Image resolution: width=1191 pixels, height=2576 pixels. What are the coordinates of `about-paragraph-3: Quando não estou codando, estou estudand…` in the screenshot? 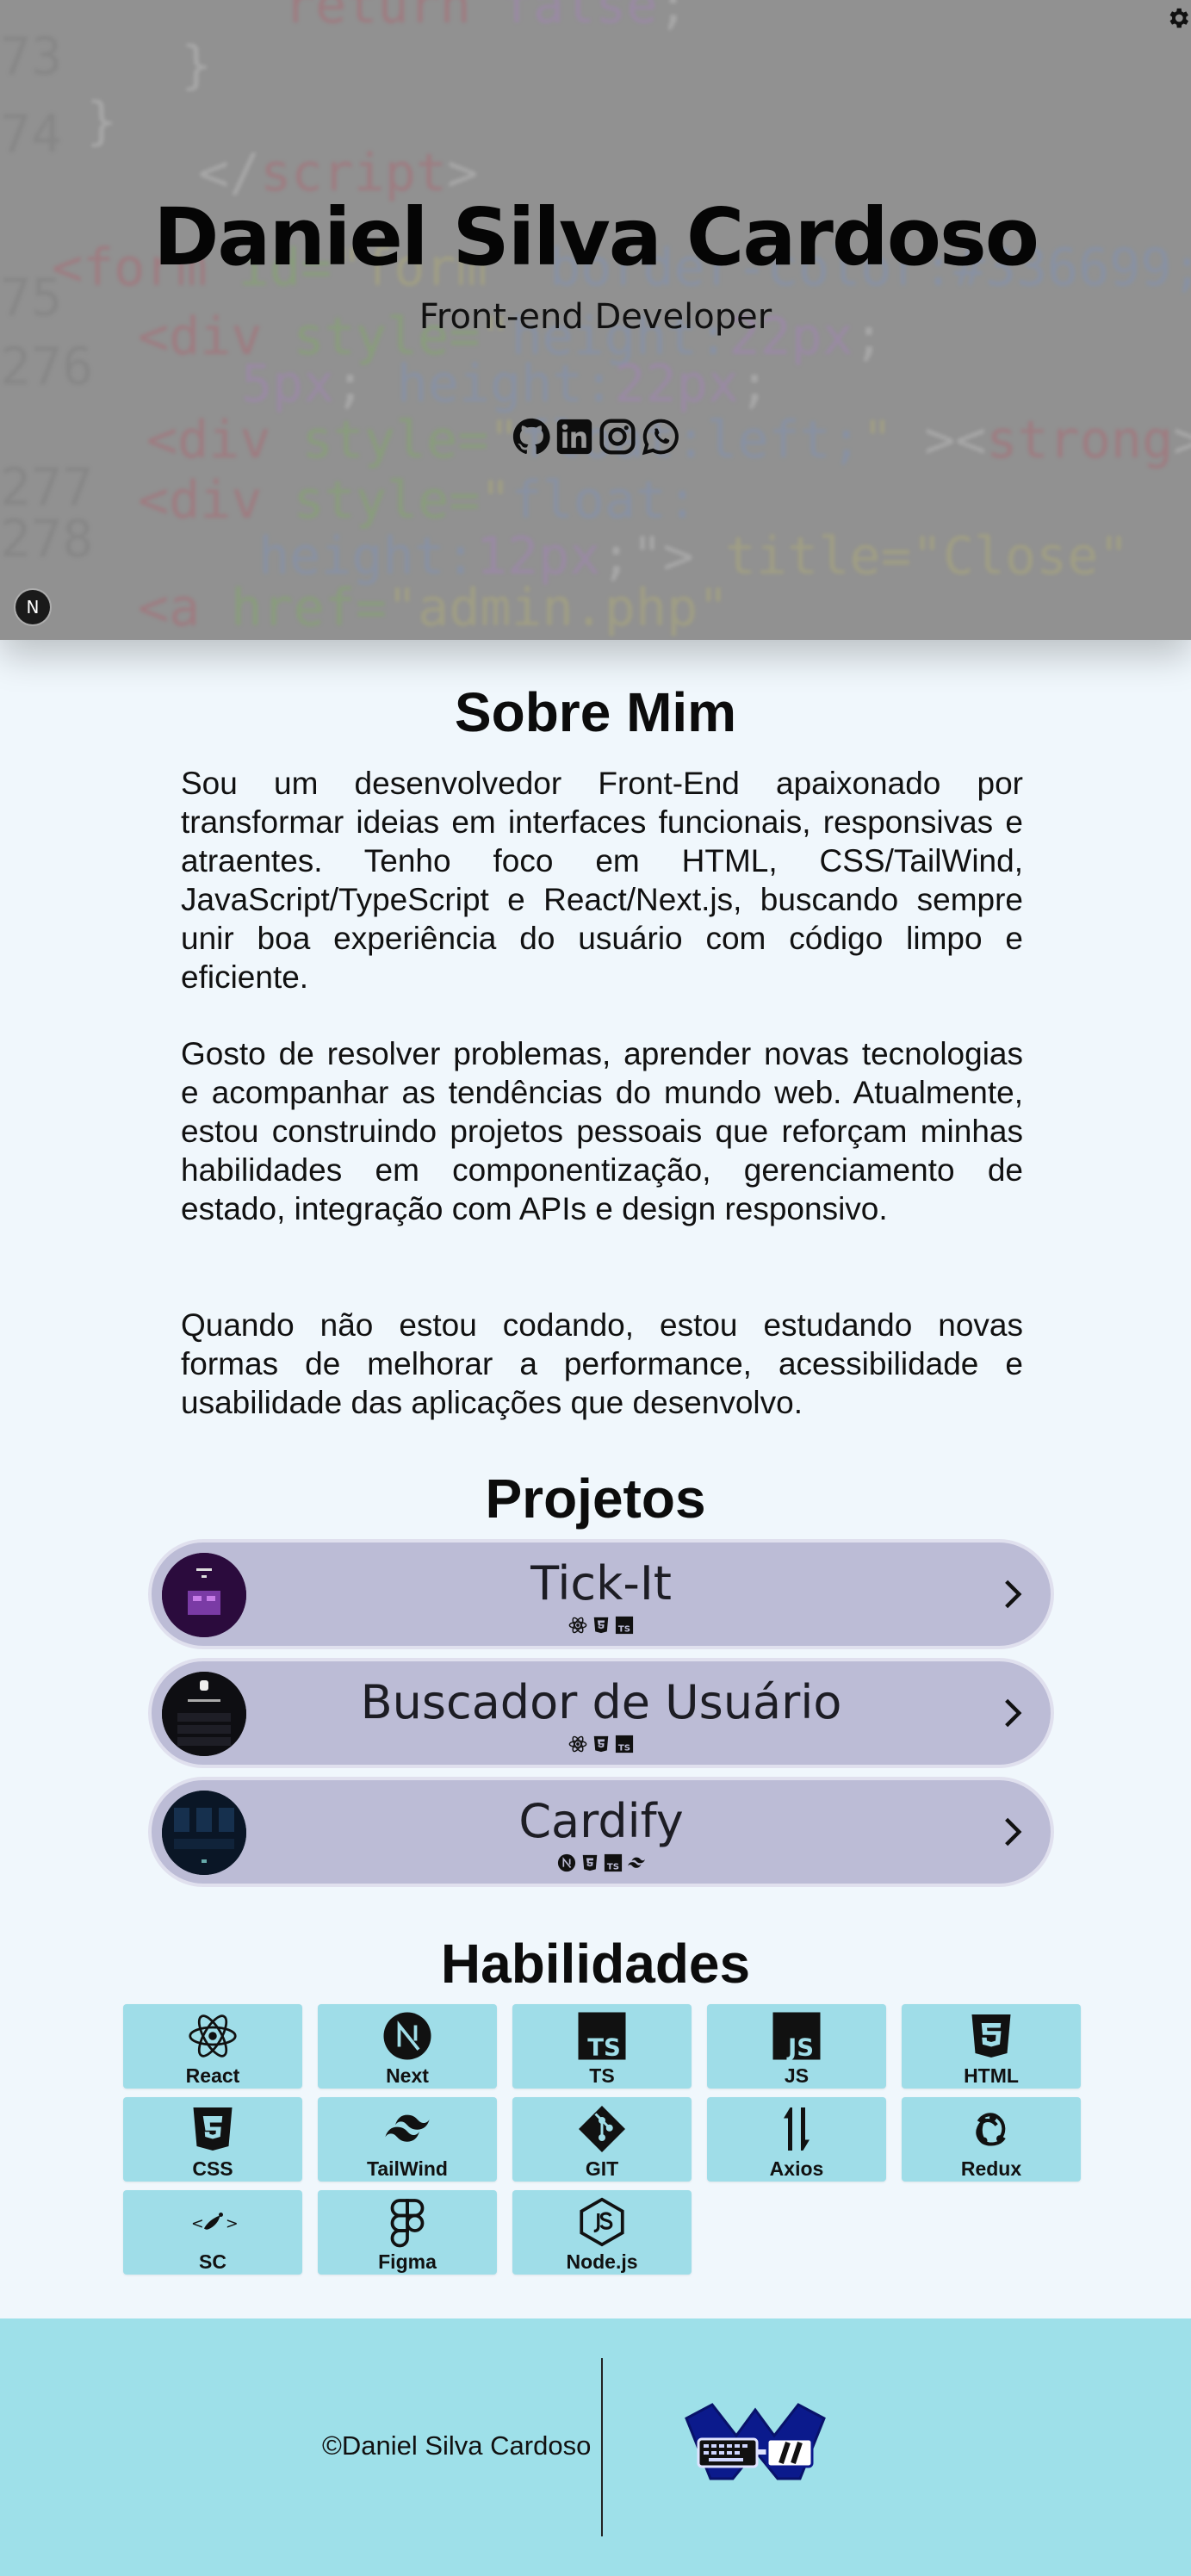 It's located at (602, 1363).